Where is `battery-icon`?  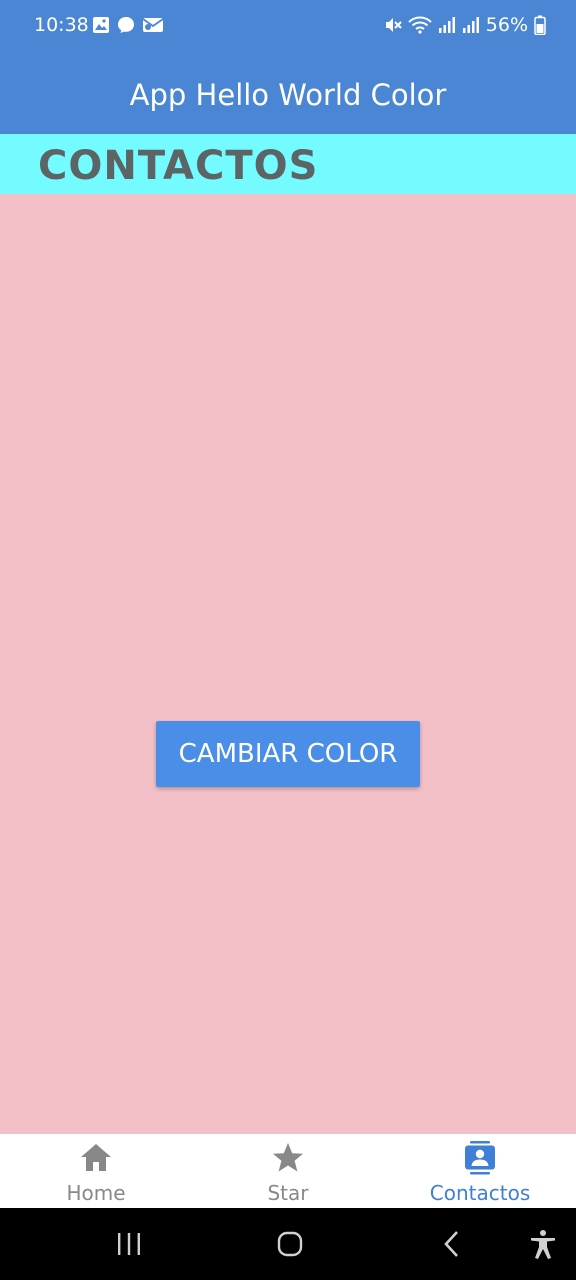 battery-icon is located at coordinates (540, 25).